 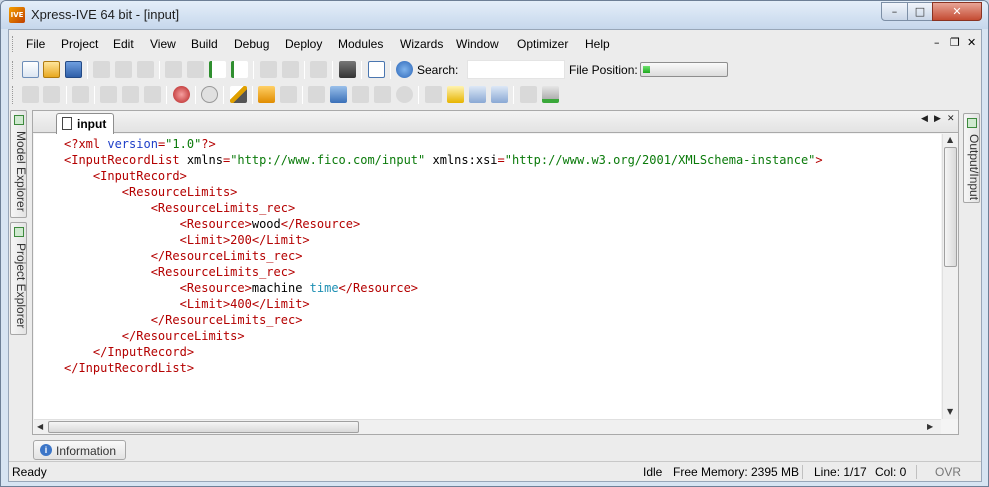 I want to click on code-line: <Resource>wood</Resource>, so click(x=443, y=224).